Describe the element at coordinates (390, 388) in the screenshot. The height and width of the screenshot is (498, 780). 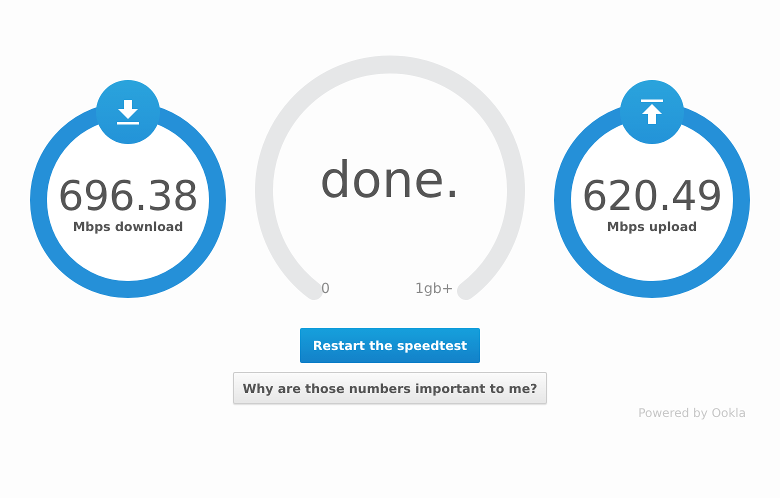
I see `info-button: Why are those numbers important to me?` at that location.